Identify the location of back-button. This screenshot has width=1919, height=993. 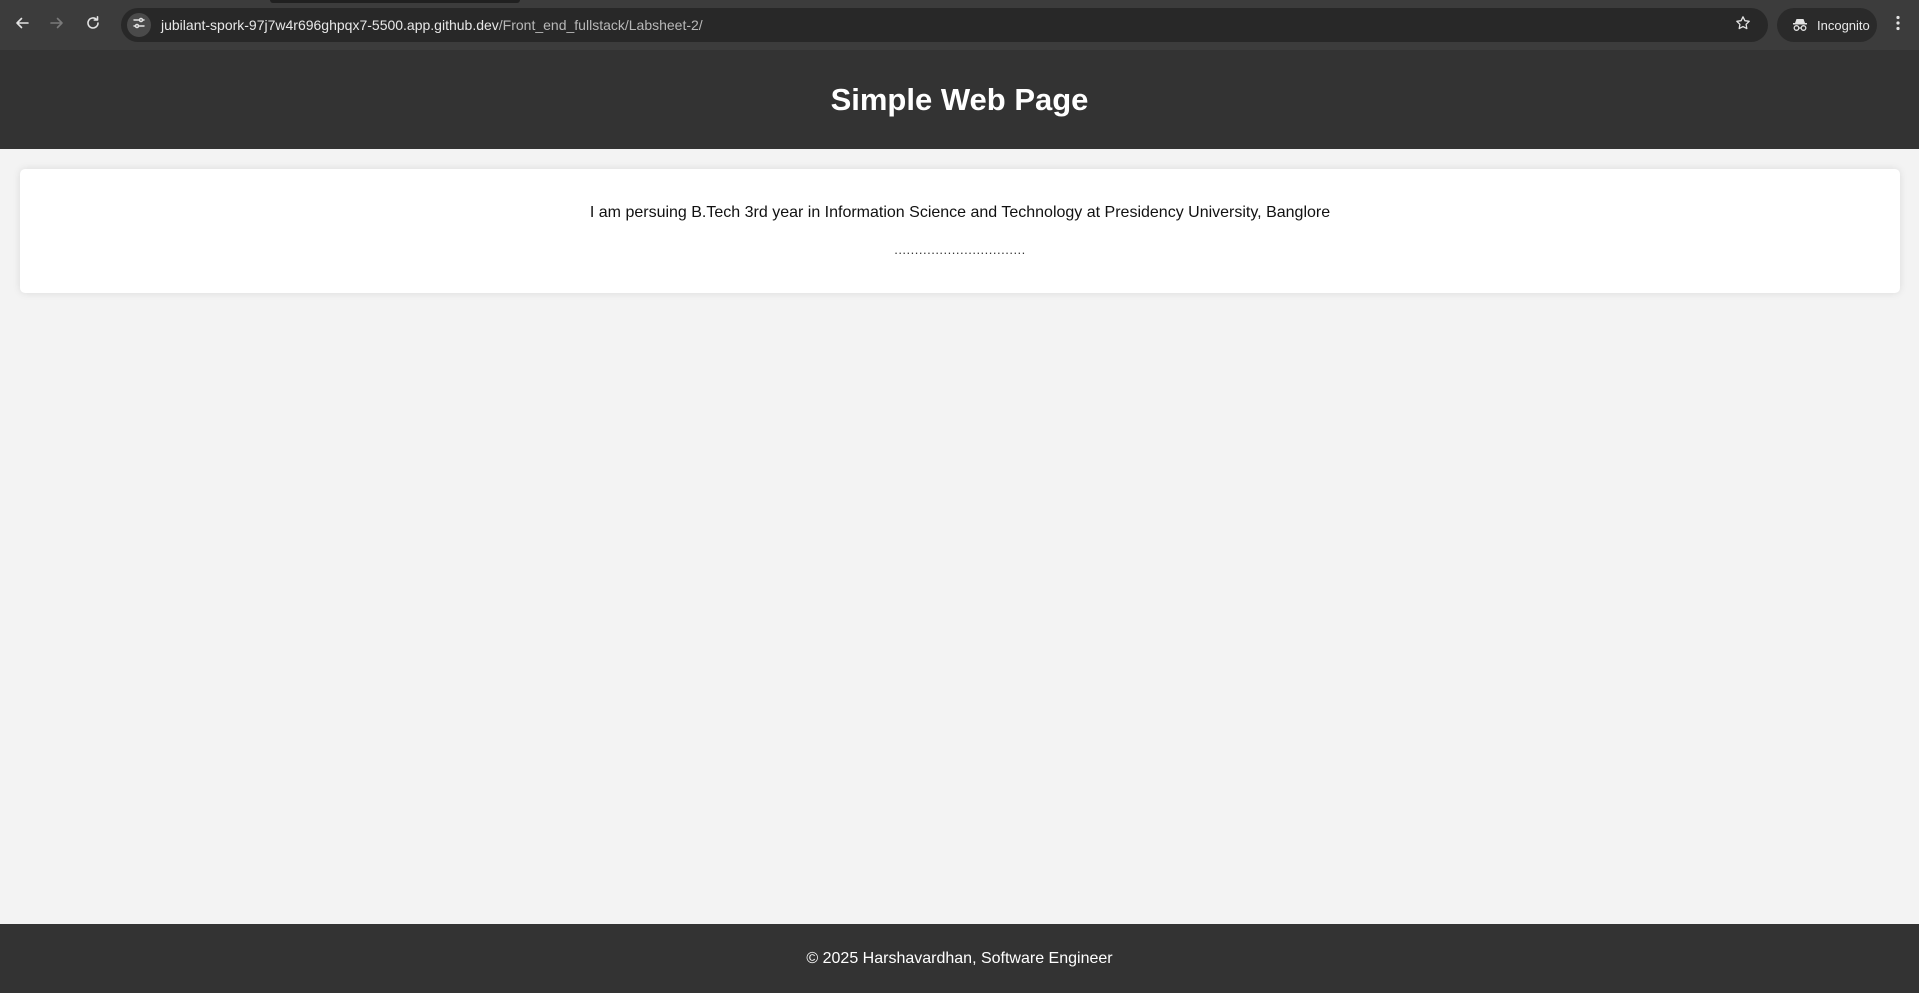
(22, 25).